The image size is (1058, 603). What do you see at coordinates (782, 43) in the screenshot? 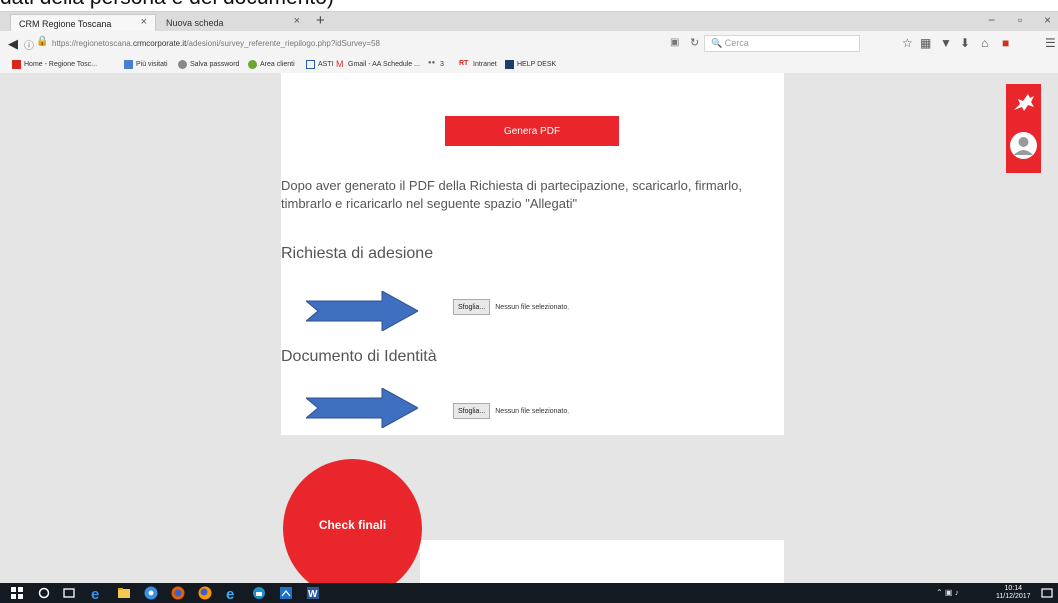
I see `search-input: 🔍 Cerca` at bounding box center [782, 43].